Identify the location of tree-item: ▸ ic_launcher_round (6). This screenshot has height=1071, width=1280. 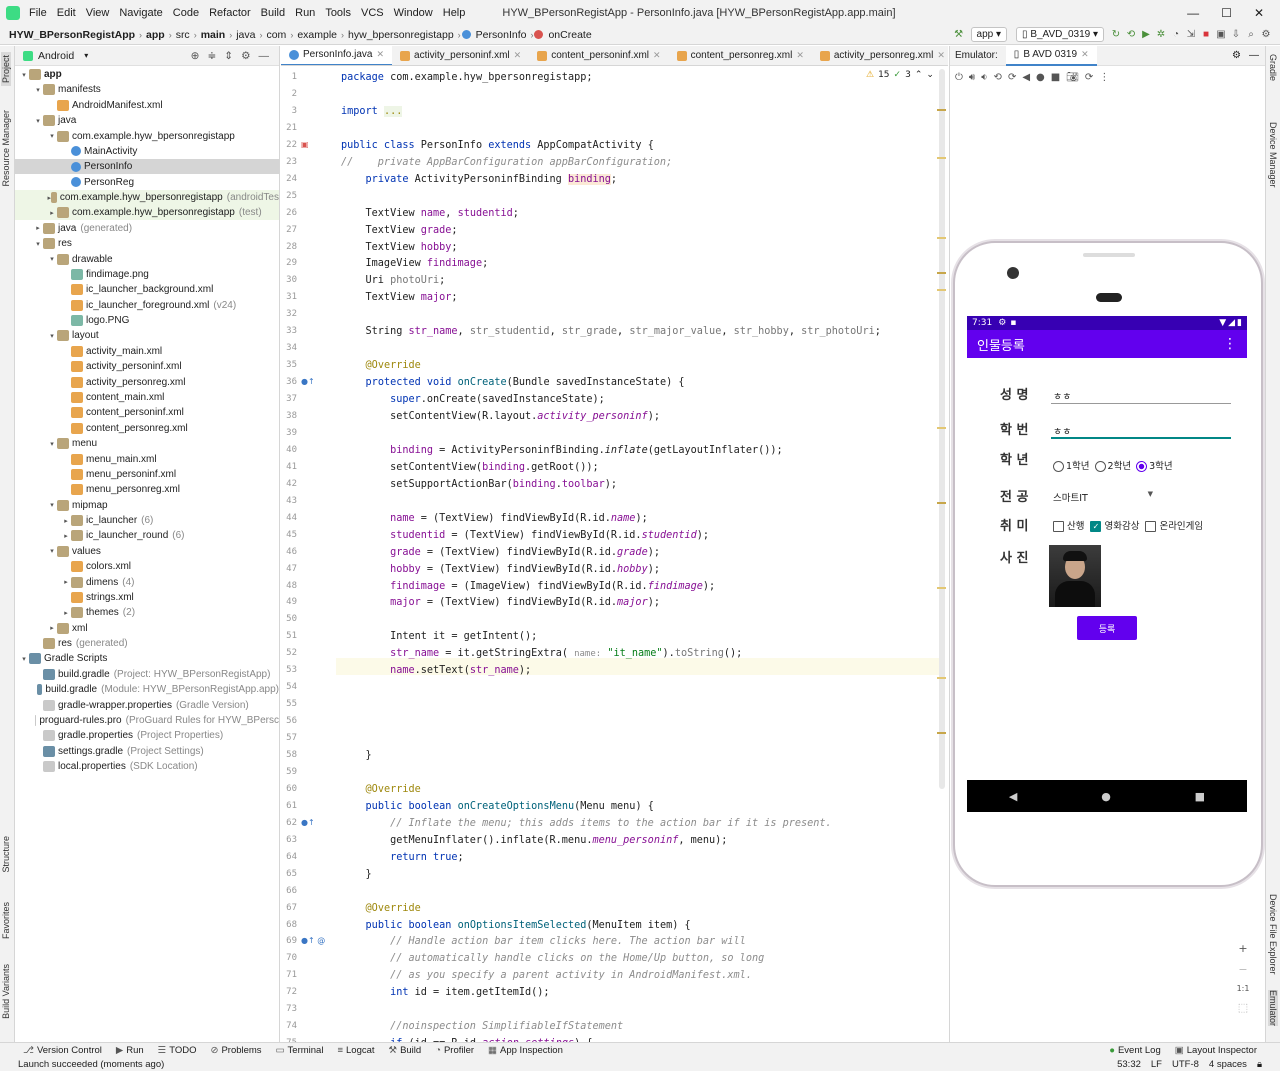
(147, 535).